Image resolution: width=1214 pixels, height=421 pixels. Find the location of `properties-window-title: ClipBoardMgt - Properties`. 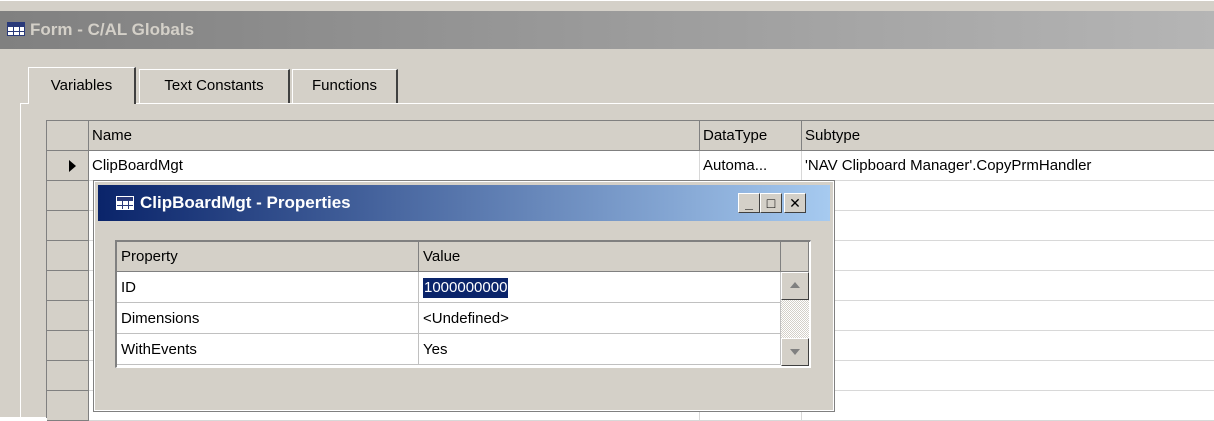

properties-window-title: ClipBoardMgt - Properties is located at coordinates (245, 202).